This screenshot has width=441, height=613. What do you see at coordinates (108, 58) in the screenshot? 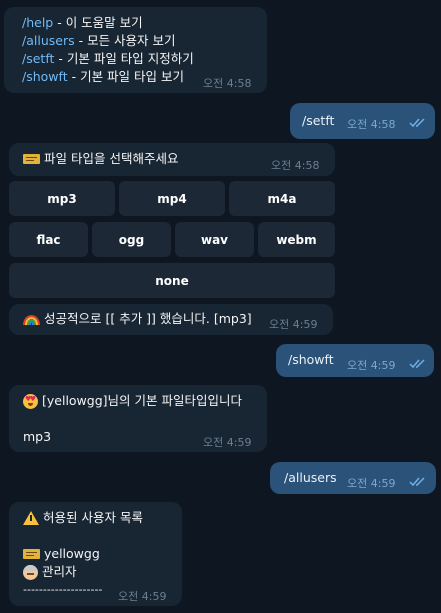
I see `help-line: /setft - 기본 파일 타입 지정하기` at bounding box center [108, 58].